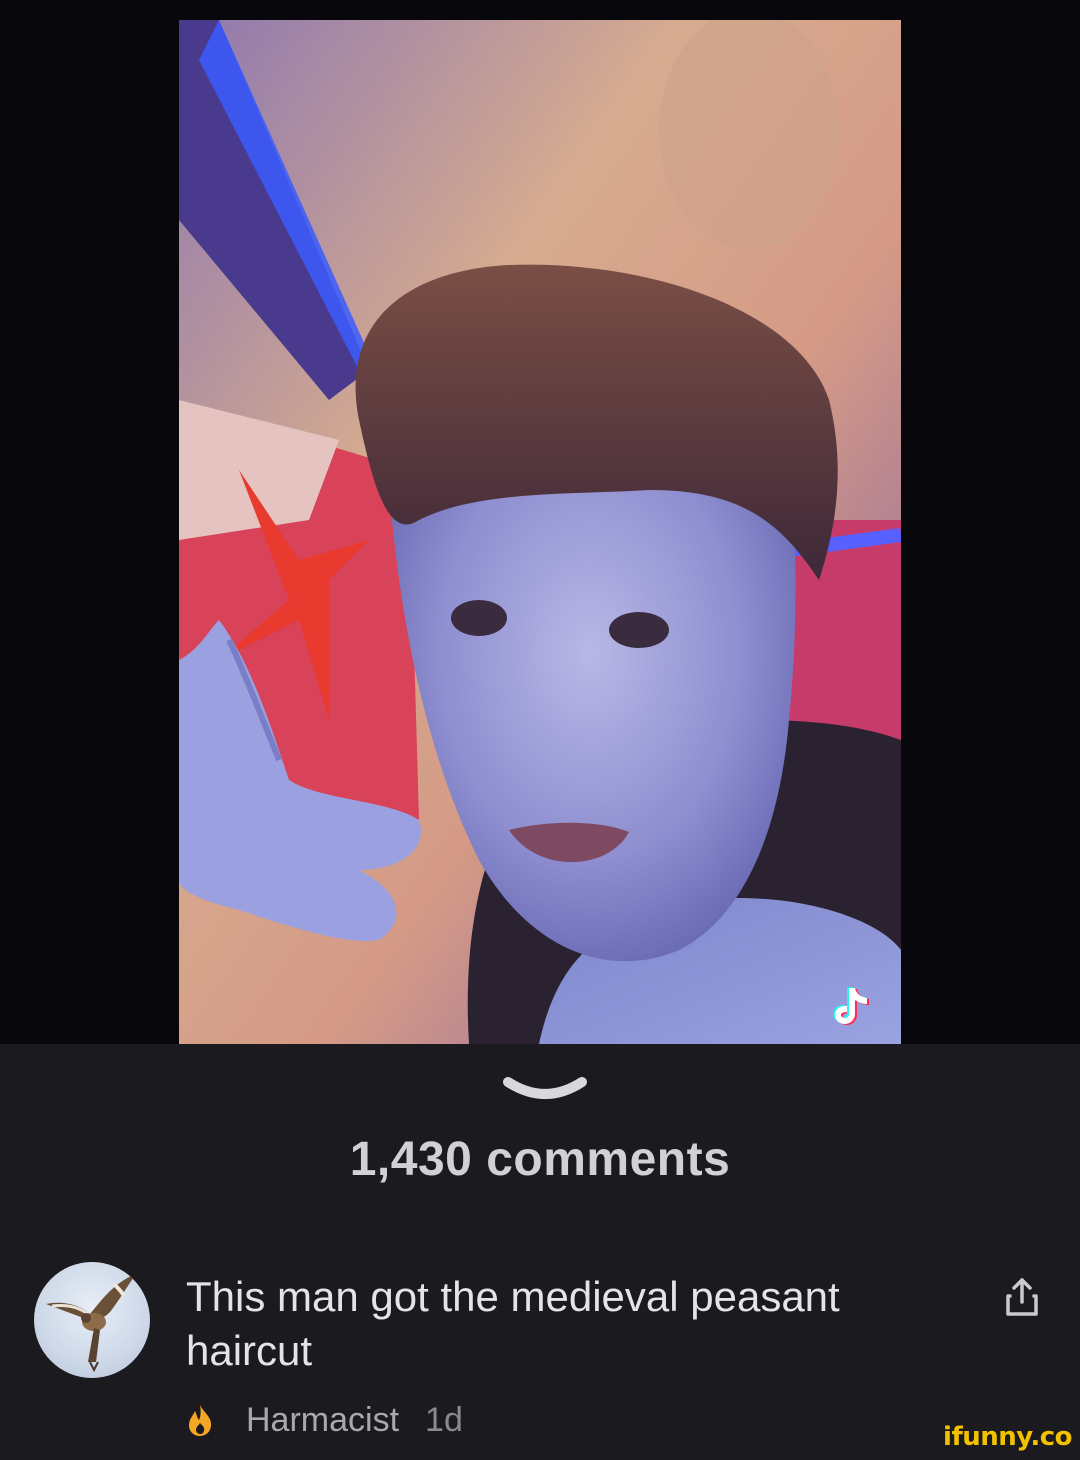 Image resolution: width=1080 pixels, height=1460 pixels. I want to click on flame-icon, so click(200, 1420).